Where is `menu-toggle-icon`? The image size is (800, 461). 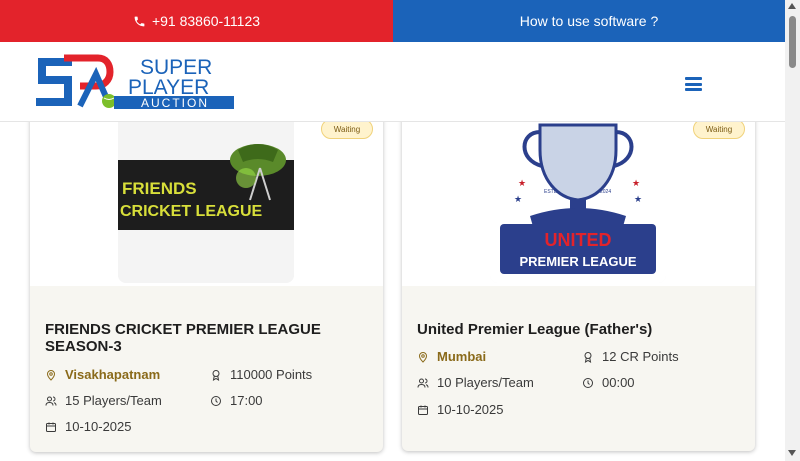
menu-toggle-icon is located at coordinates (693, 84).